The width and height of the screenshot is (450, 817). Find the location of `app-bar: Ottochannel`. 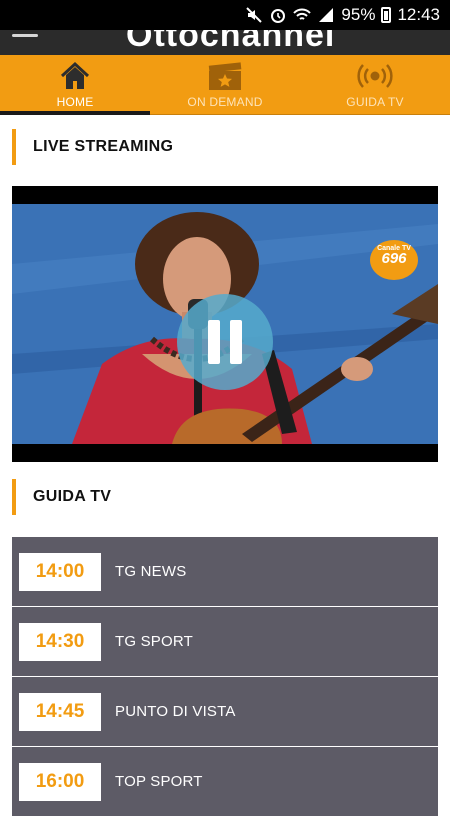

app-bar: Ottochannel is located at coordinates (225, 42).